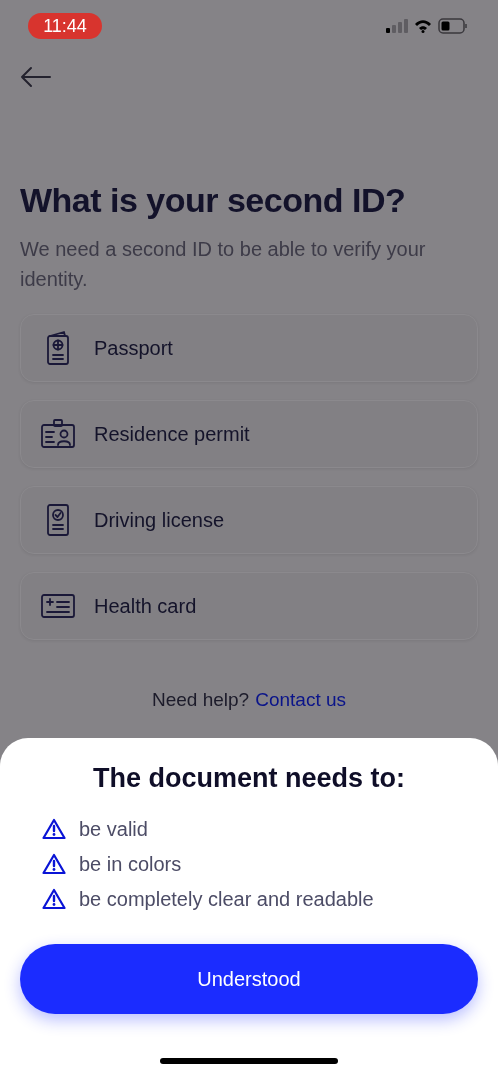  Describe the element at coordinates (249, 606) in the screenshot. I see `id-option: Health card` at that location.